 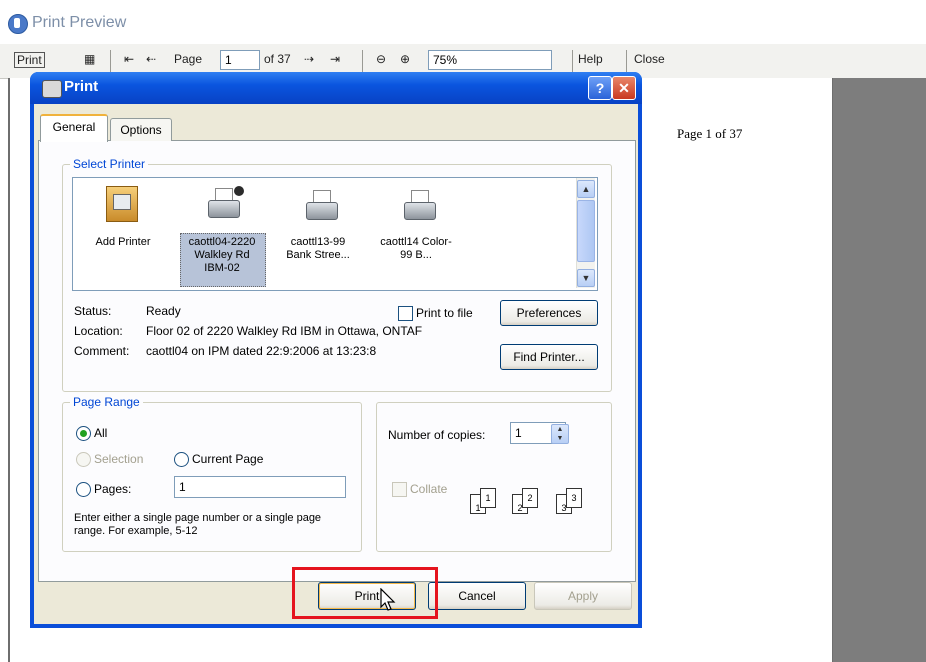 I want to click on add-printer-icon, so click(x=122, y=204).